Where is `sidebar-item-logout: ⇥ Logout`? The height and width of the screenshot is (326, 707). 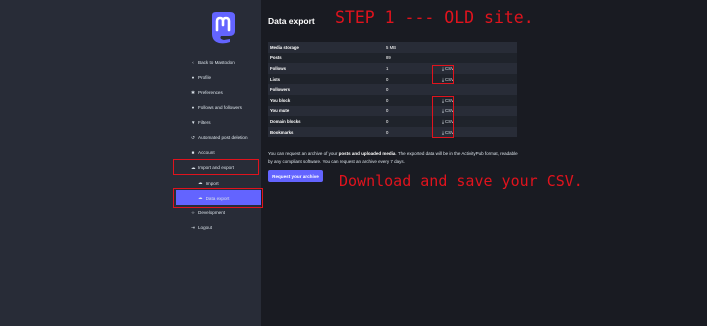 sidebar-item-logout: ⇥ Logout is located at coordinates (201, 227).